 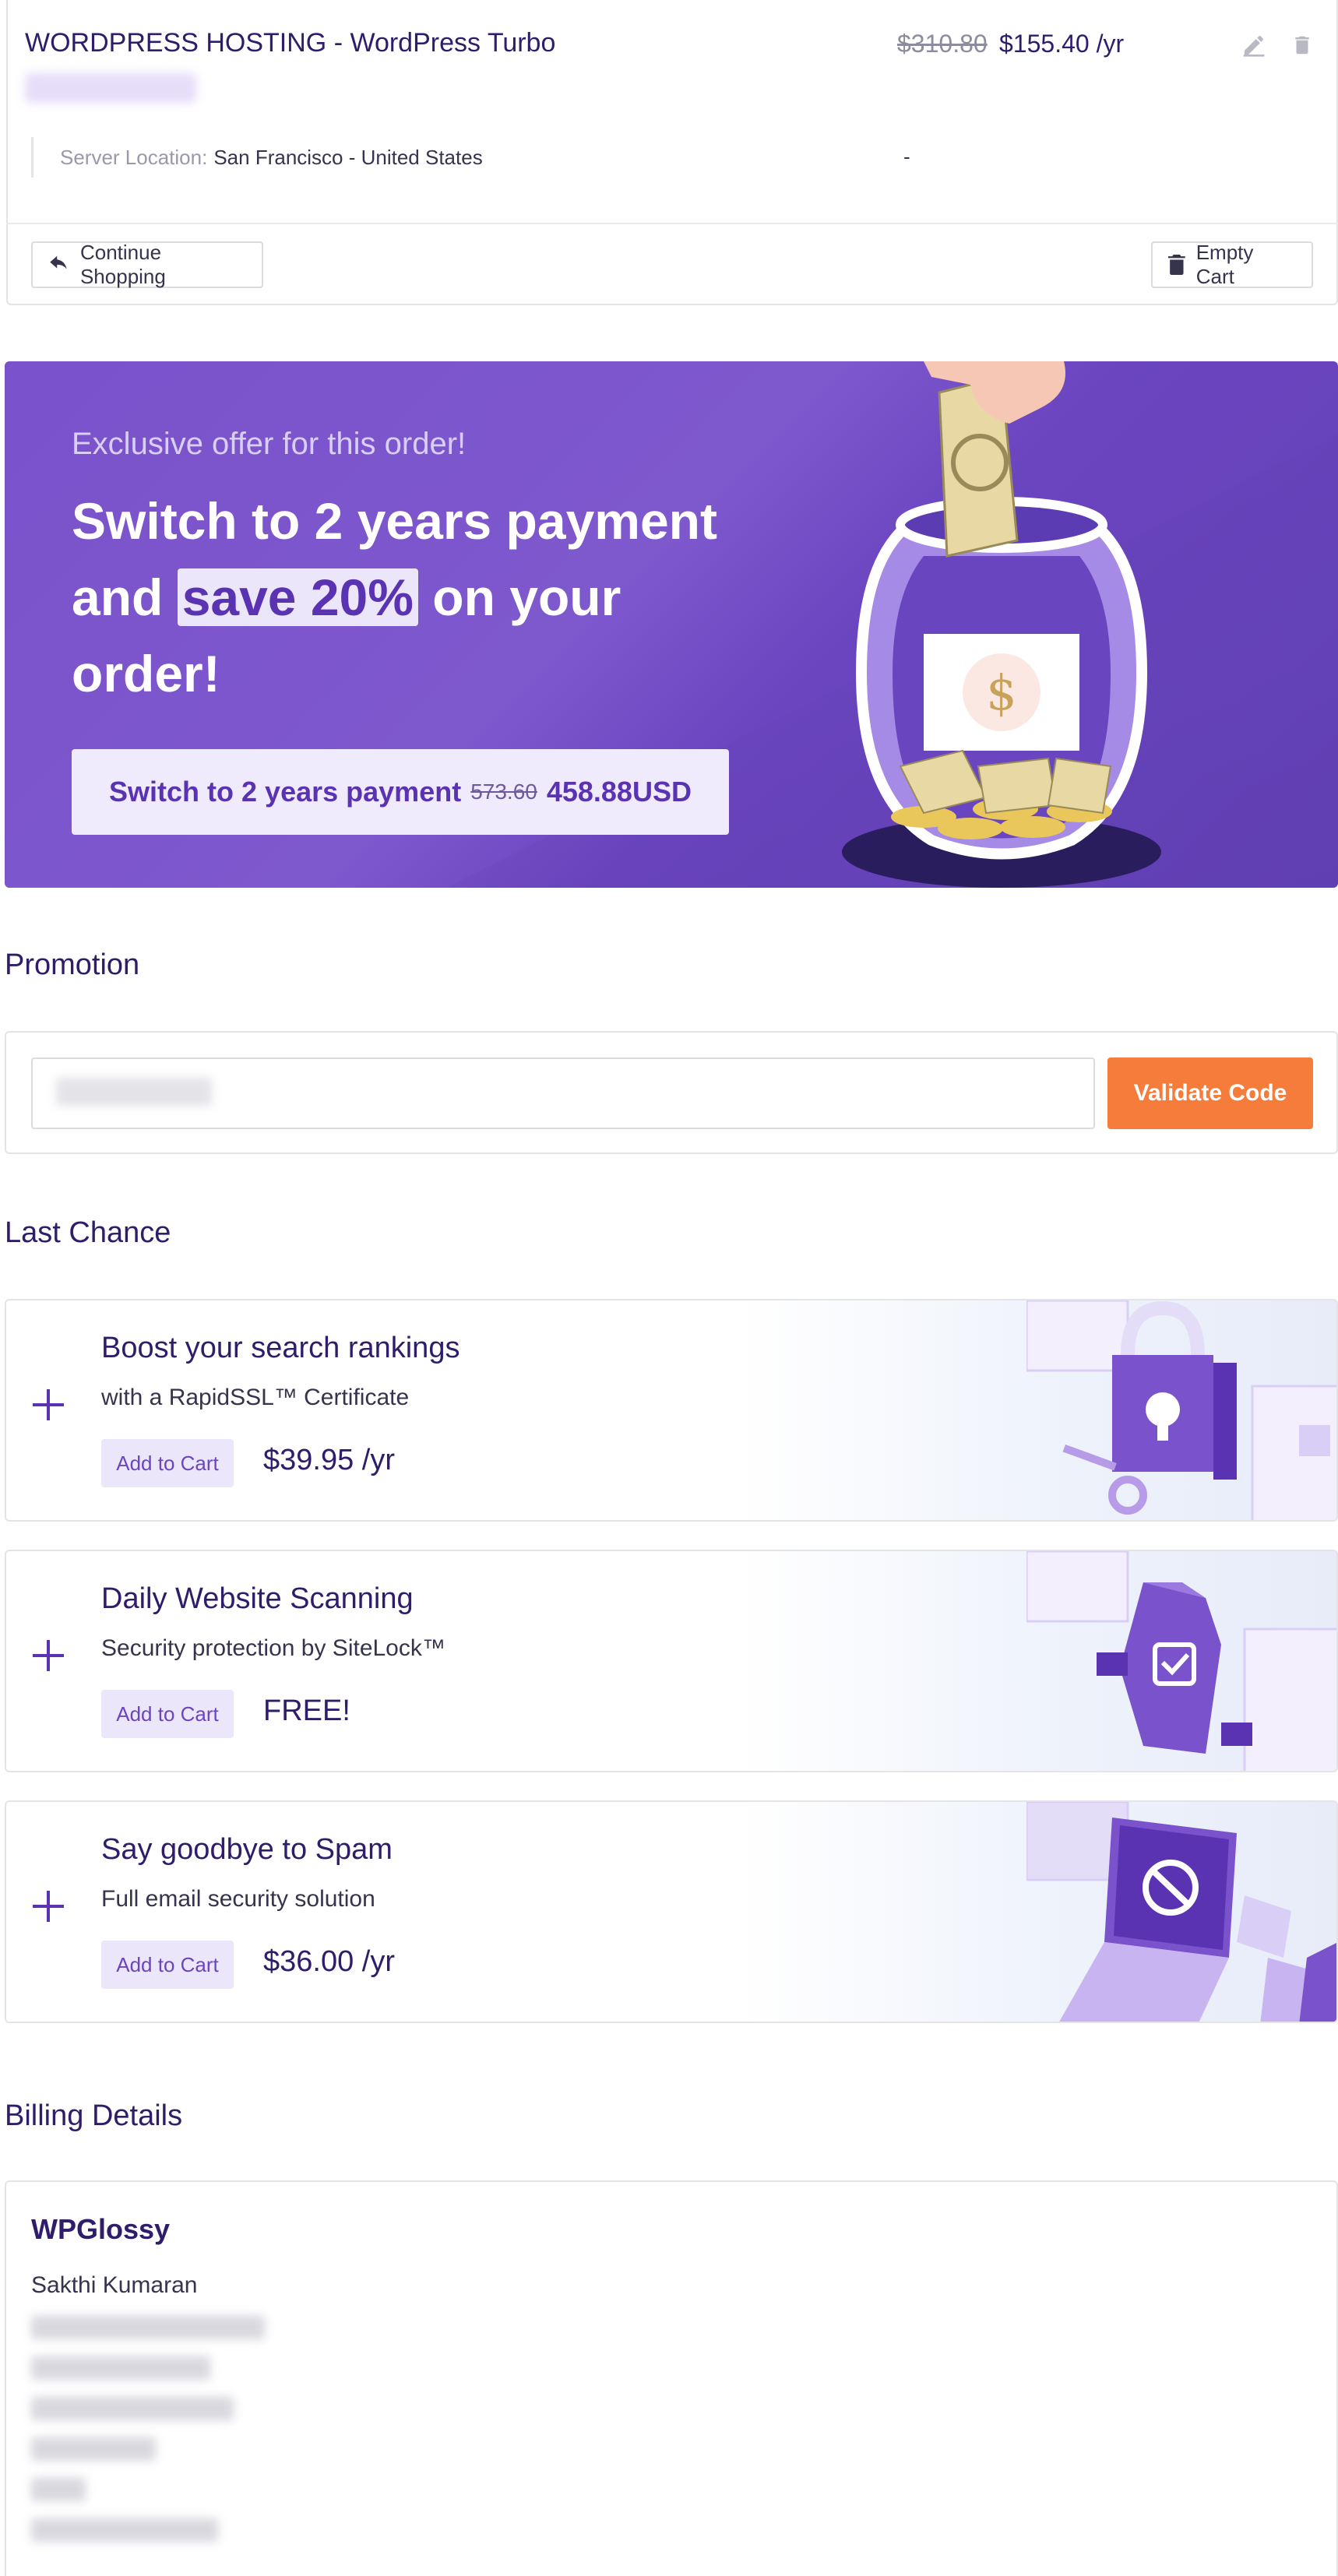 What do you see at coordinates (280, 1348) in the screenshot?
I see `upsell-title: Boost your search rankings` at bounding box center [280, 1348].